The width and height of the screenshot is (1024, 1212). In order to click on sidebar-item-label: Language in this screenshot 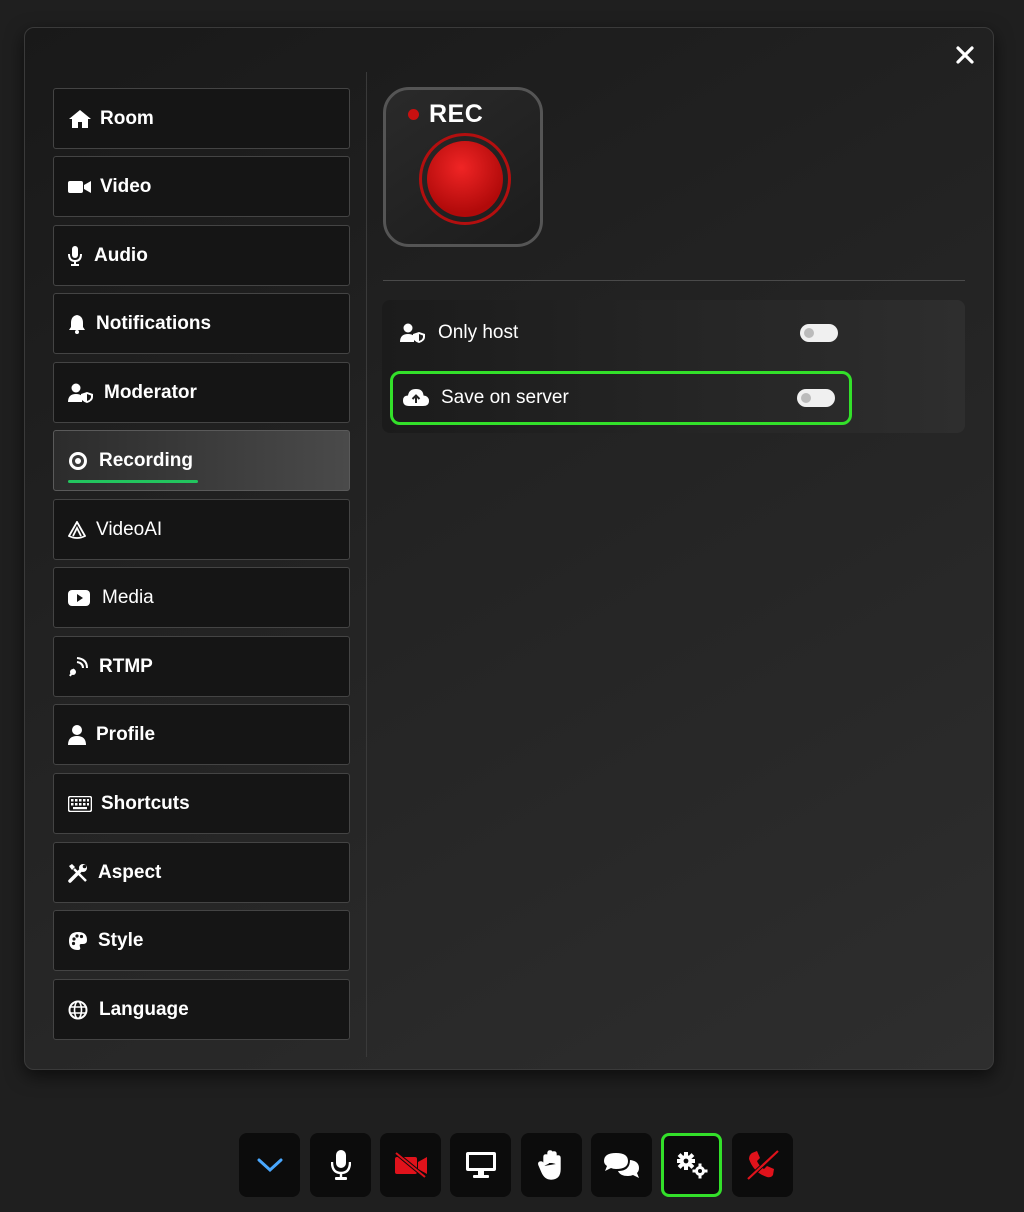, I will do `click(144, 1009)`.